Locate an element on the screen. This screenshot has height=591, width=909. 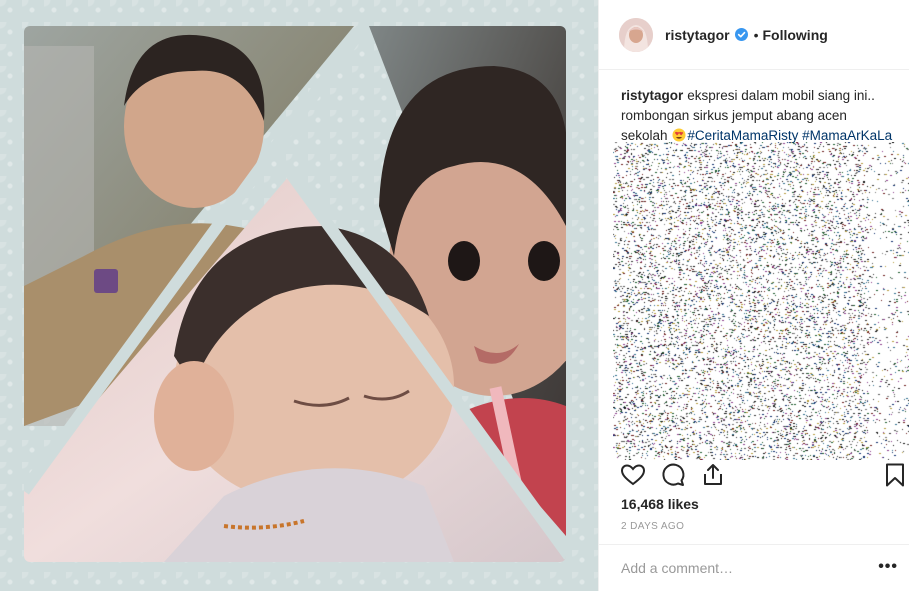
post-actions-bar is located at coordinates (754, 475).